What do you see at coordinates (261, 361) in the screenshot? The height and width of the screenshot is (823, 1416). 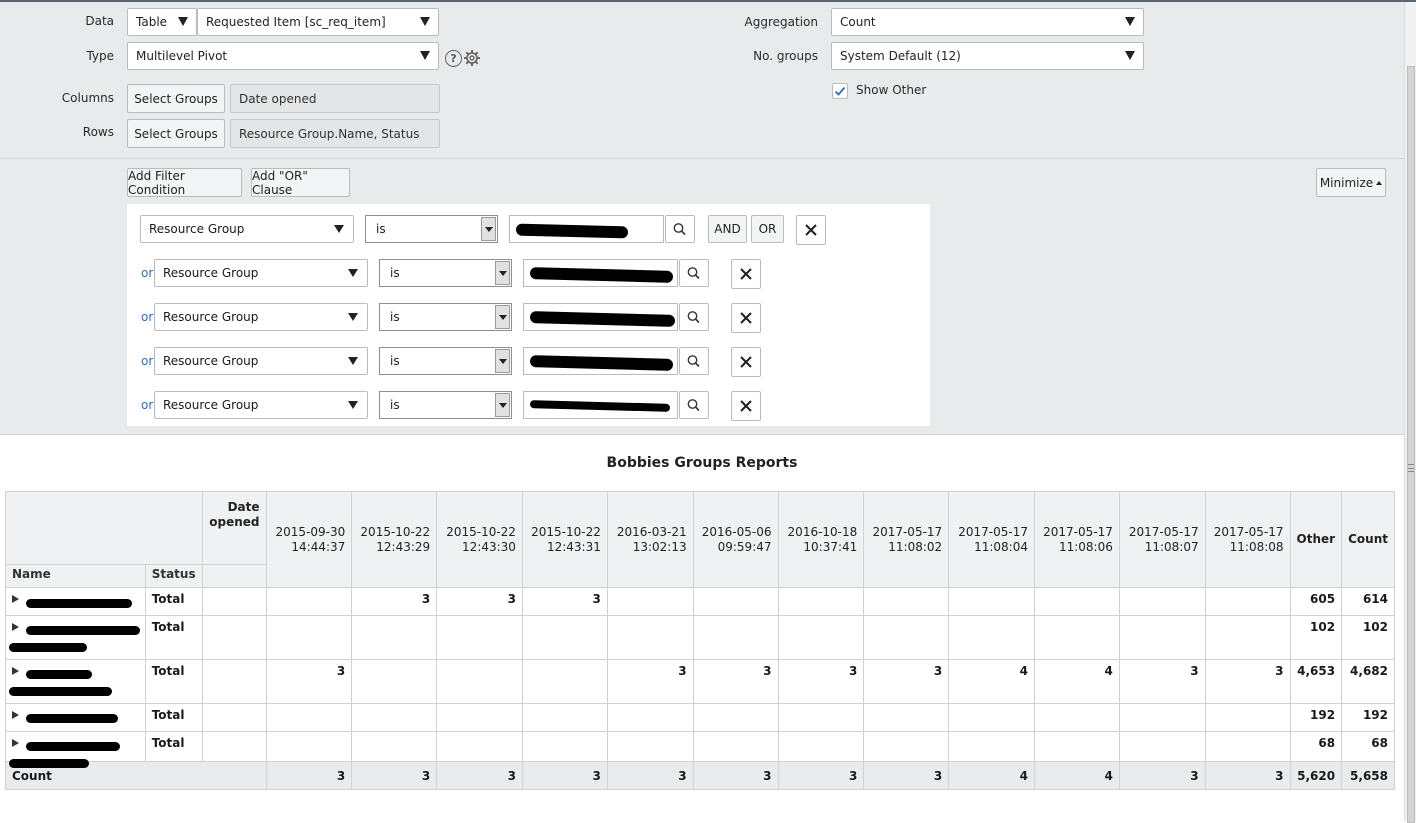 I see `condition-4-field-select: Resource Group` at bounding box center [261, 361].